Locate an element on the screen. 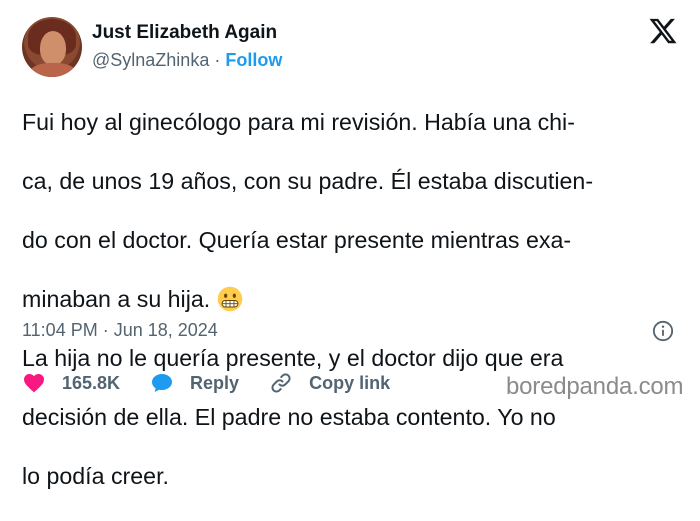  like-button: 165.8K is located at coordinates (71, 383).